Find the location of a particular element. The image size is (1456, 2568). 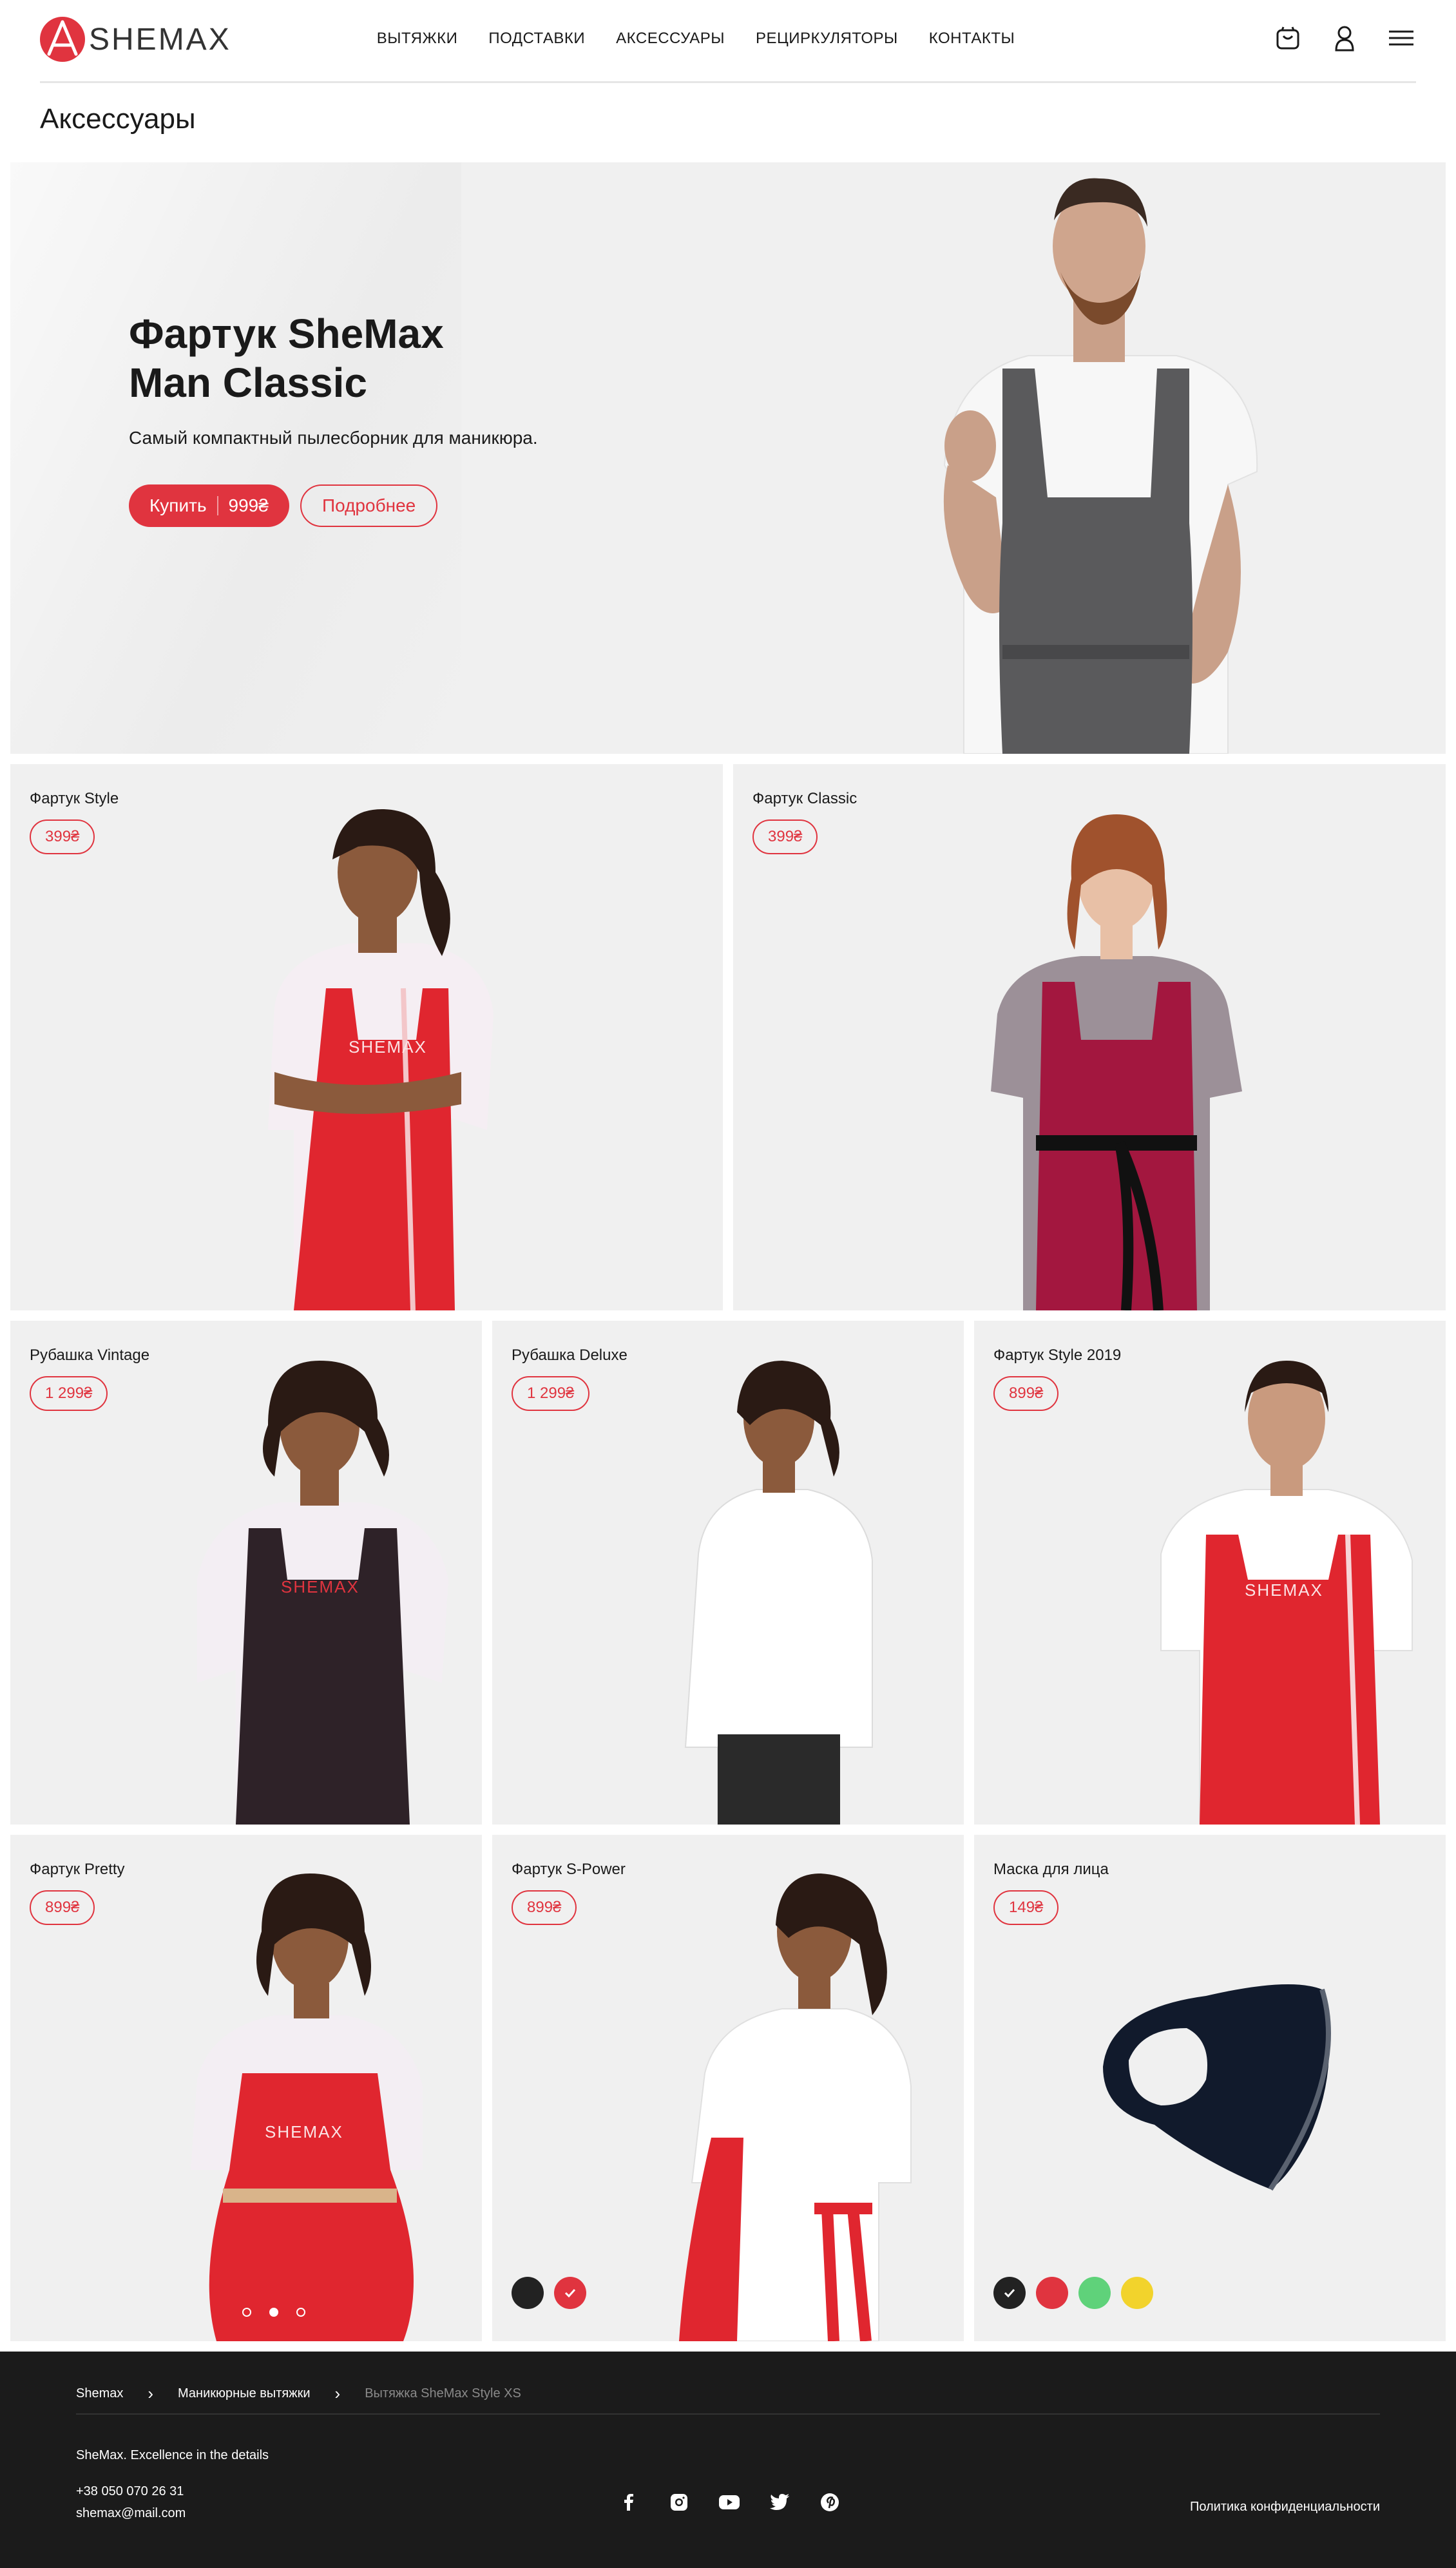

twitter-icon is located at coordinates (779, 2502).